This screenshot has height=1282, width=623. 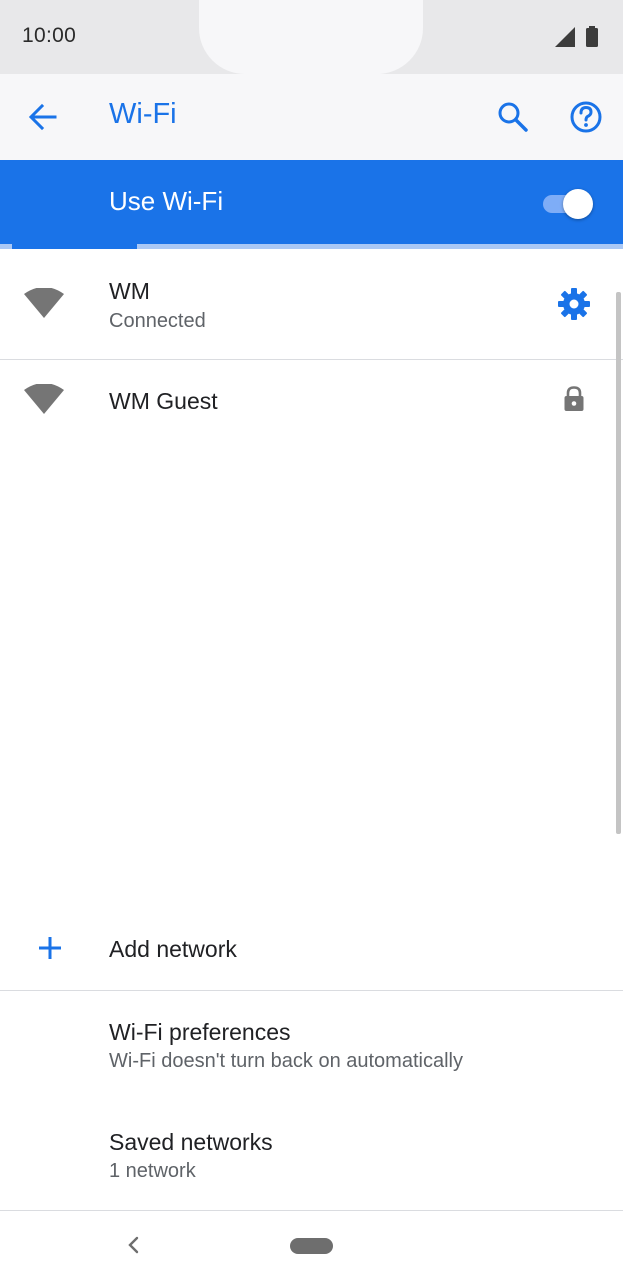 What do you see at coordinates (163, 401) in the screenshot?
I see `network-name: WM Guest` at bounding box center [163, 401].